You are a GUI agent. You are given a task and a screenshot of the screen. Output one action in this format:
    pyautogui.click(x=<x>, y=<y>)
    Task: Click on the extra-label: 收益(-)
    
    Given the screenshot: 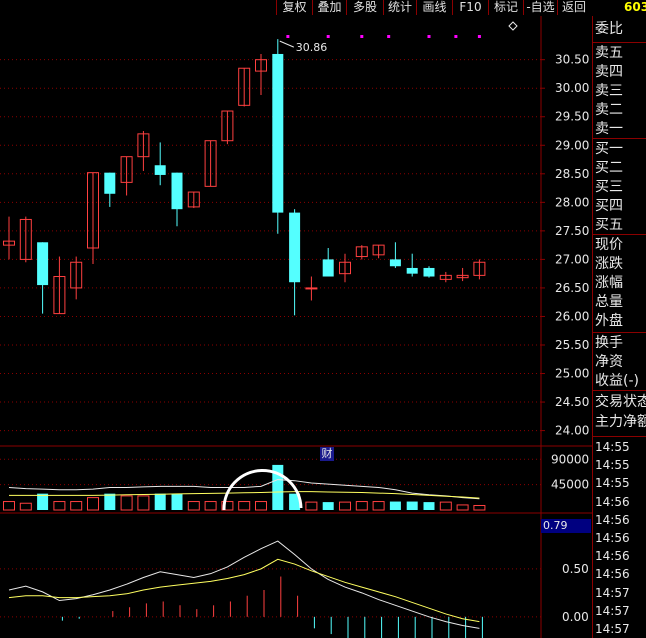 What is the action you would take?
    pyautogui.click(x=617, y=381)
    